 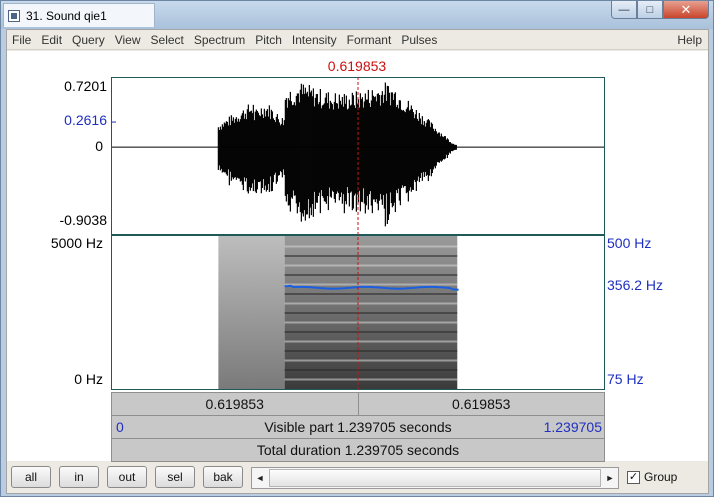 What do you see at coordinates (83, 220) in the screenshot?
I see `waveform-ymin-label: -0.9038` at bounding box center [83, 220].